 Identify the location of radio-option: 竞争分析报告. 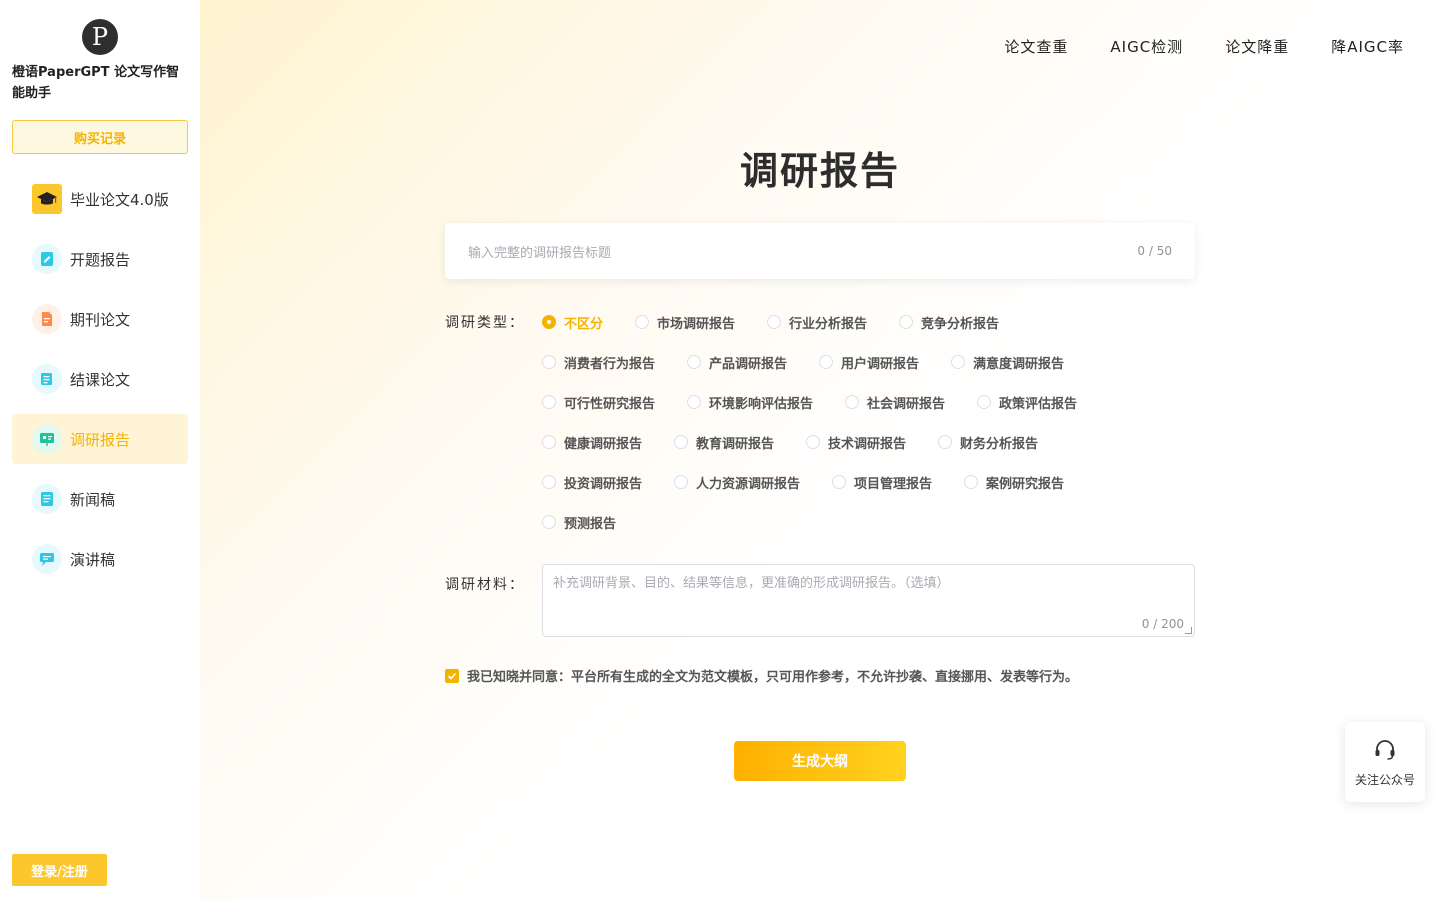
(949, 322).